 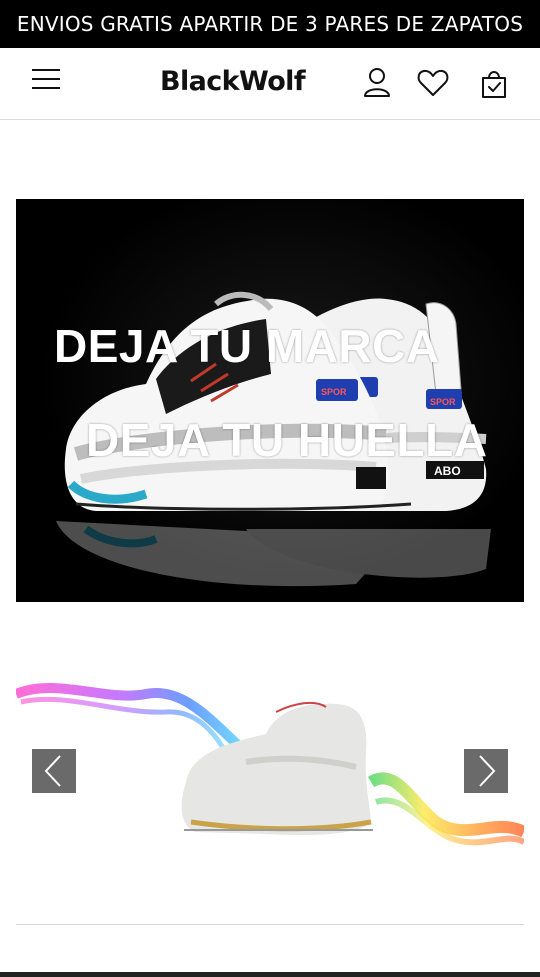 What do you see at coordinates (270, 974) in the screenshot?
I see `bottom-bar` at bounding box center [270, 974].